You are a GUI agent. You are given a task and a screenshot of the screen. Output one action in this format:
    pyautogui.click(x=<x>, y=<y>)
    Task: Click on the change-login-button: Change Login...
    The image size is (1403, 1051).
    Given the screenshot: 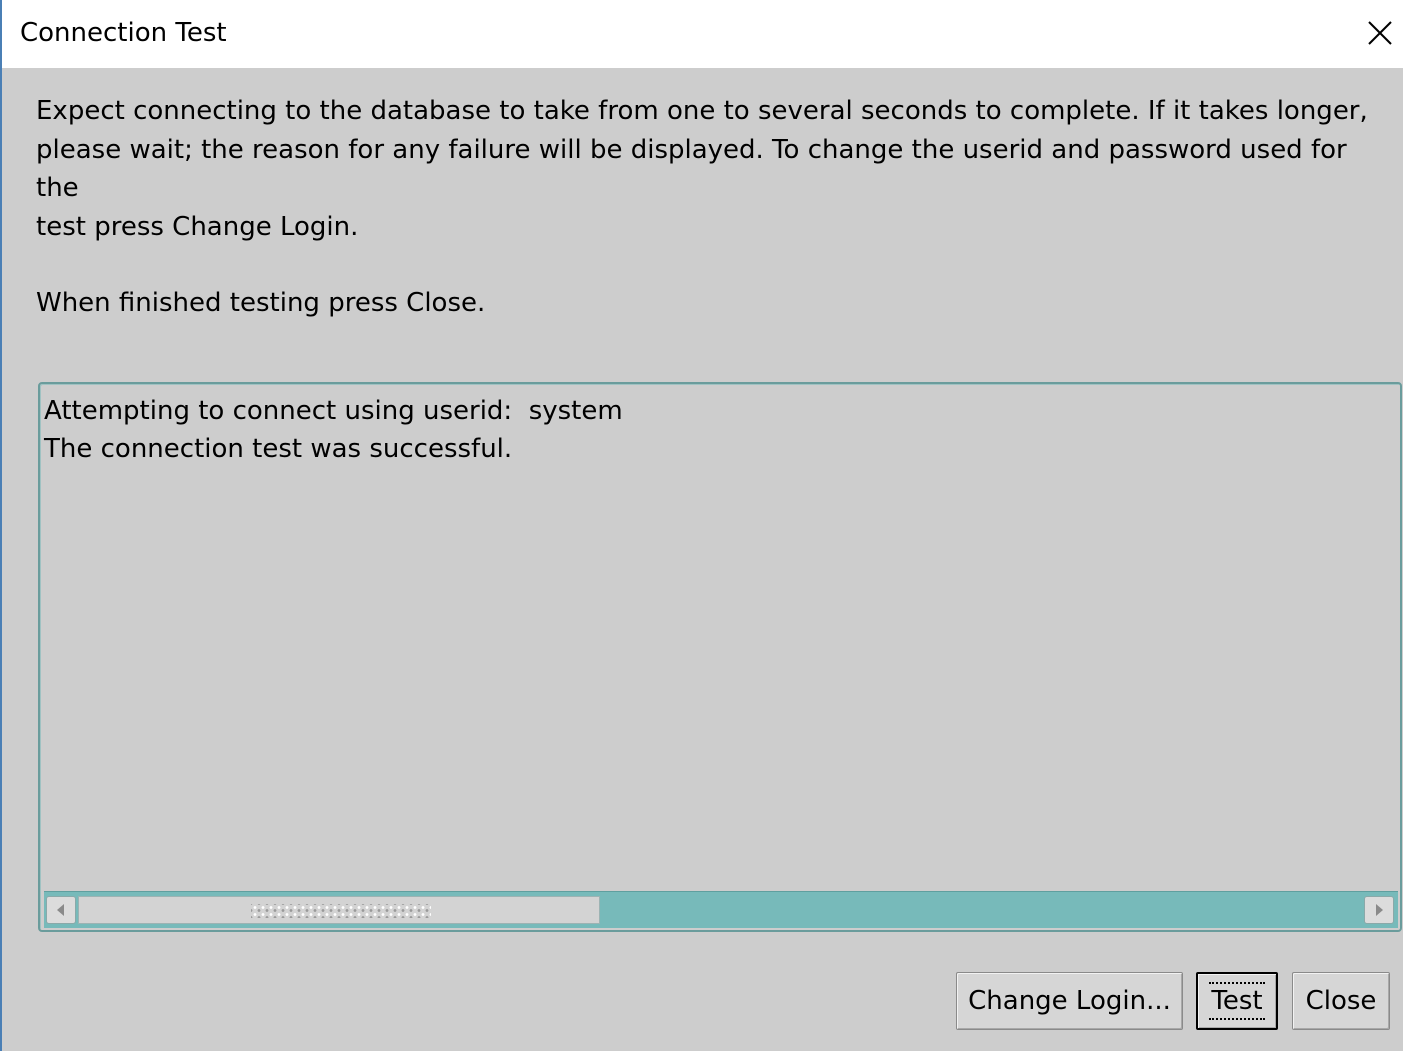 What is the action you would take?
    pyautogui.click(x=1069, y=1001)
    